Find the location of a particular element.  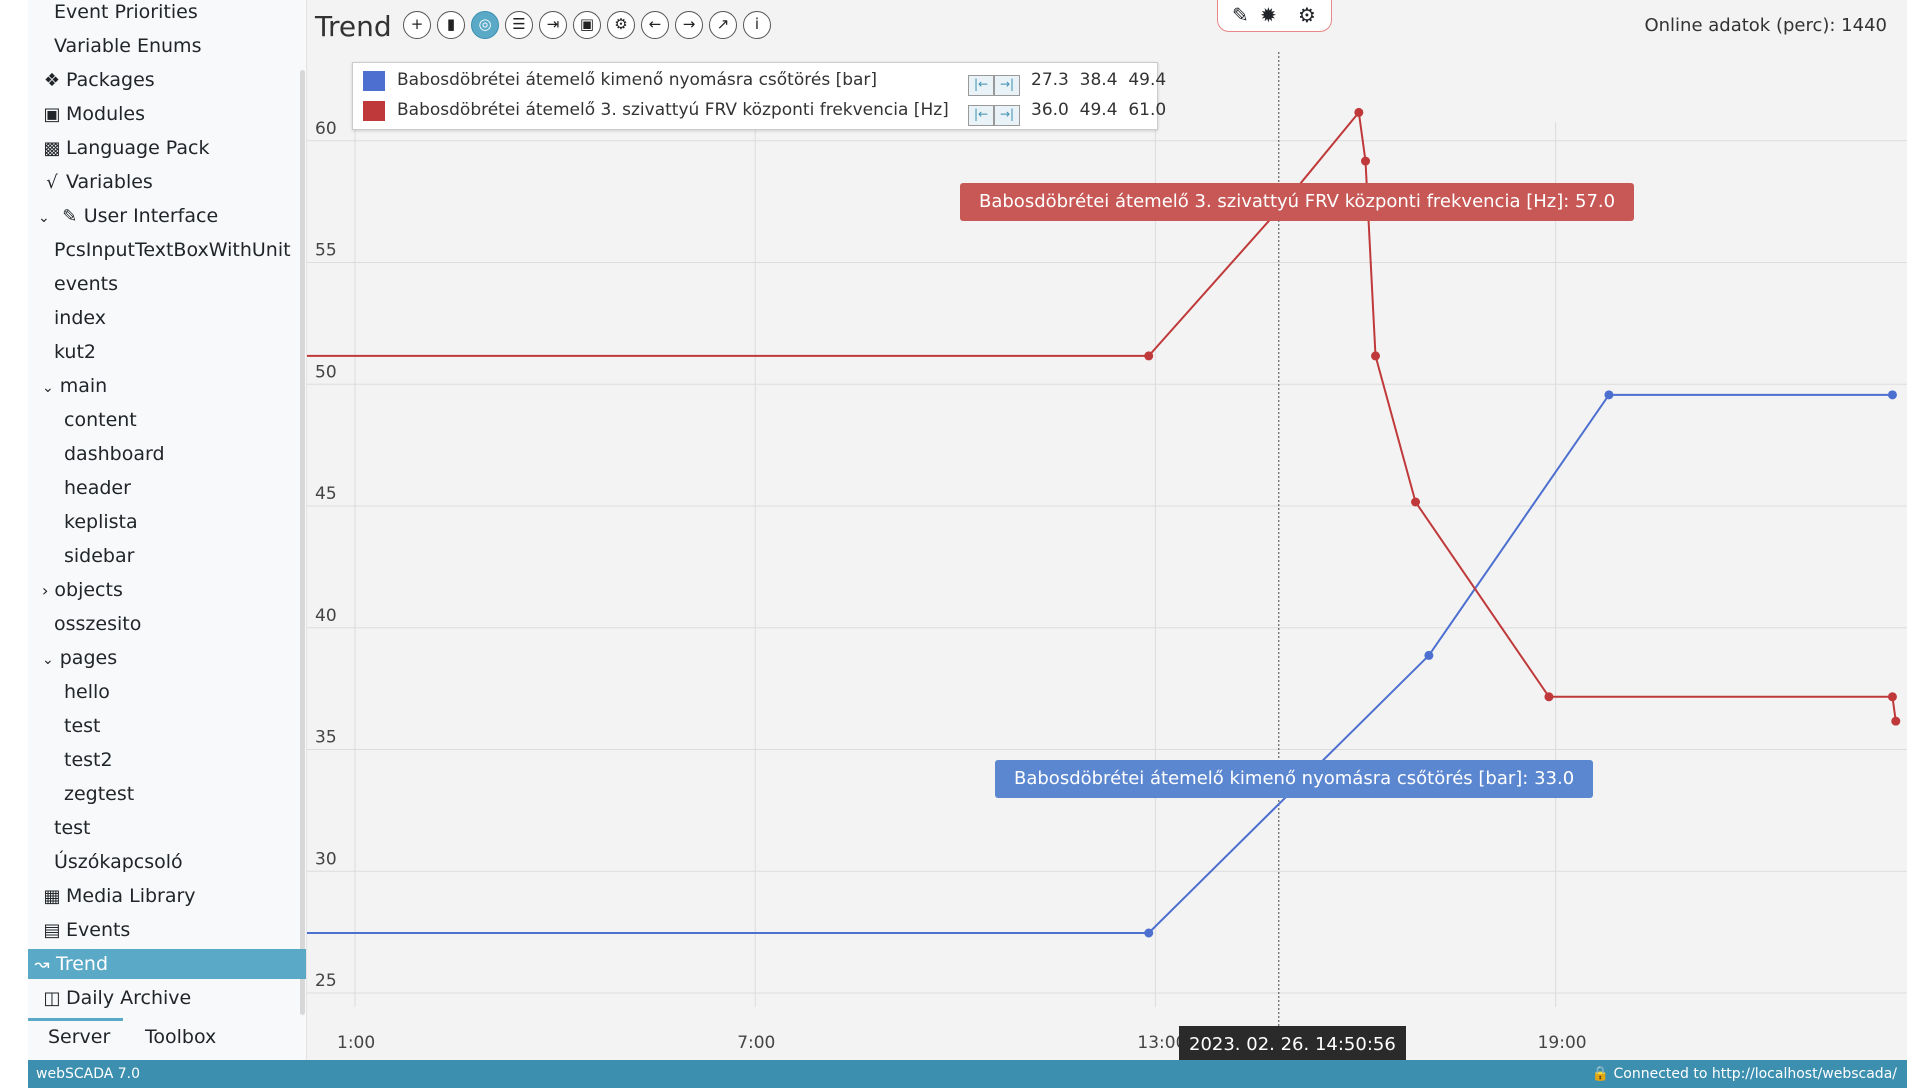

sidebar-item-label: Daily Archive is located at coordinates (129, 998).